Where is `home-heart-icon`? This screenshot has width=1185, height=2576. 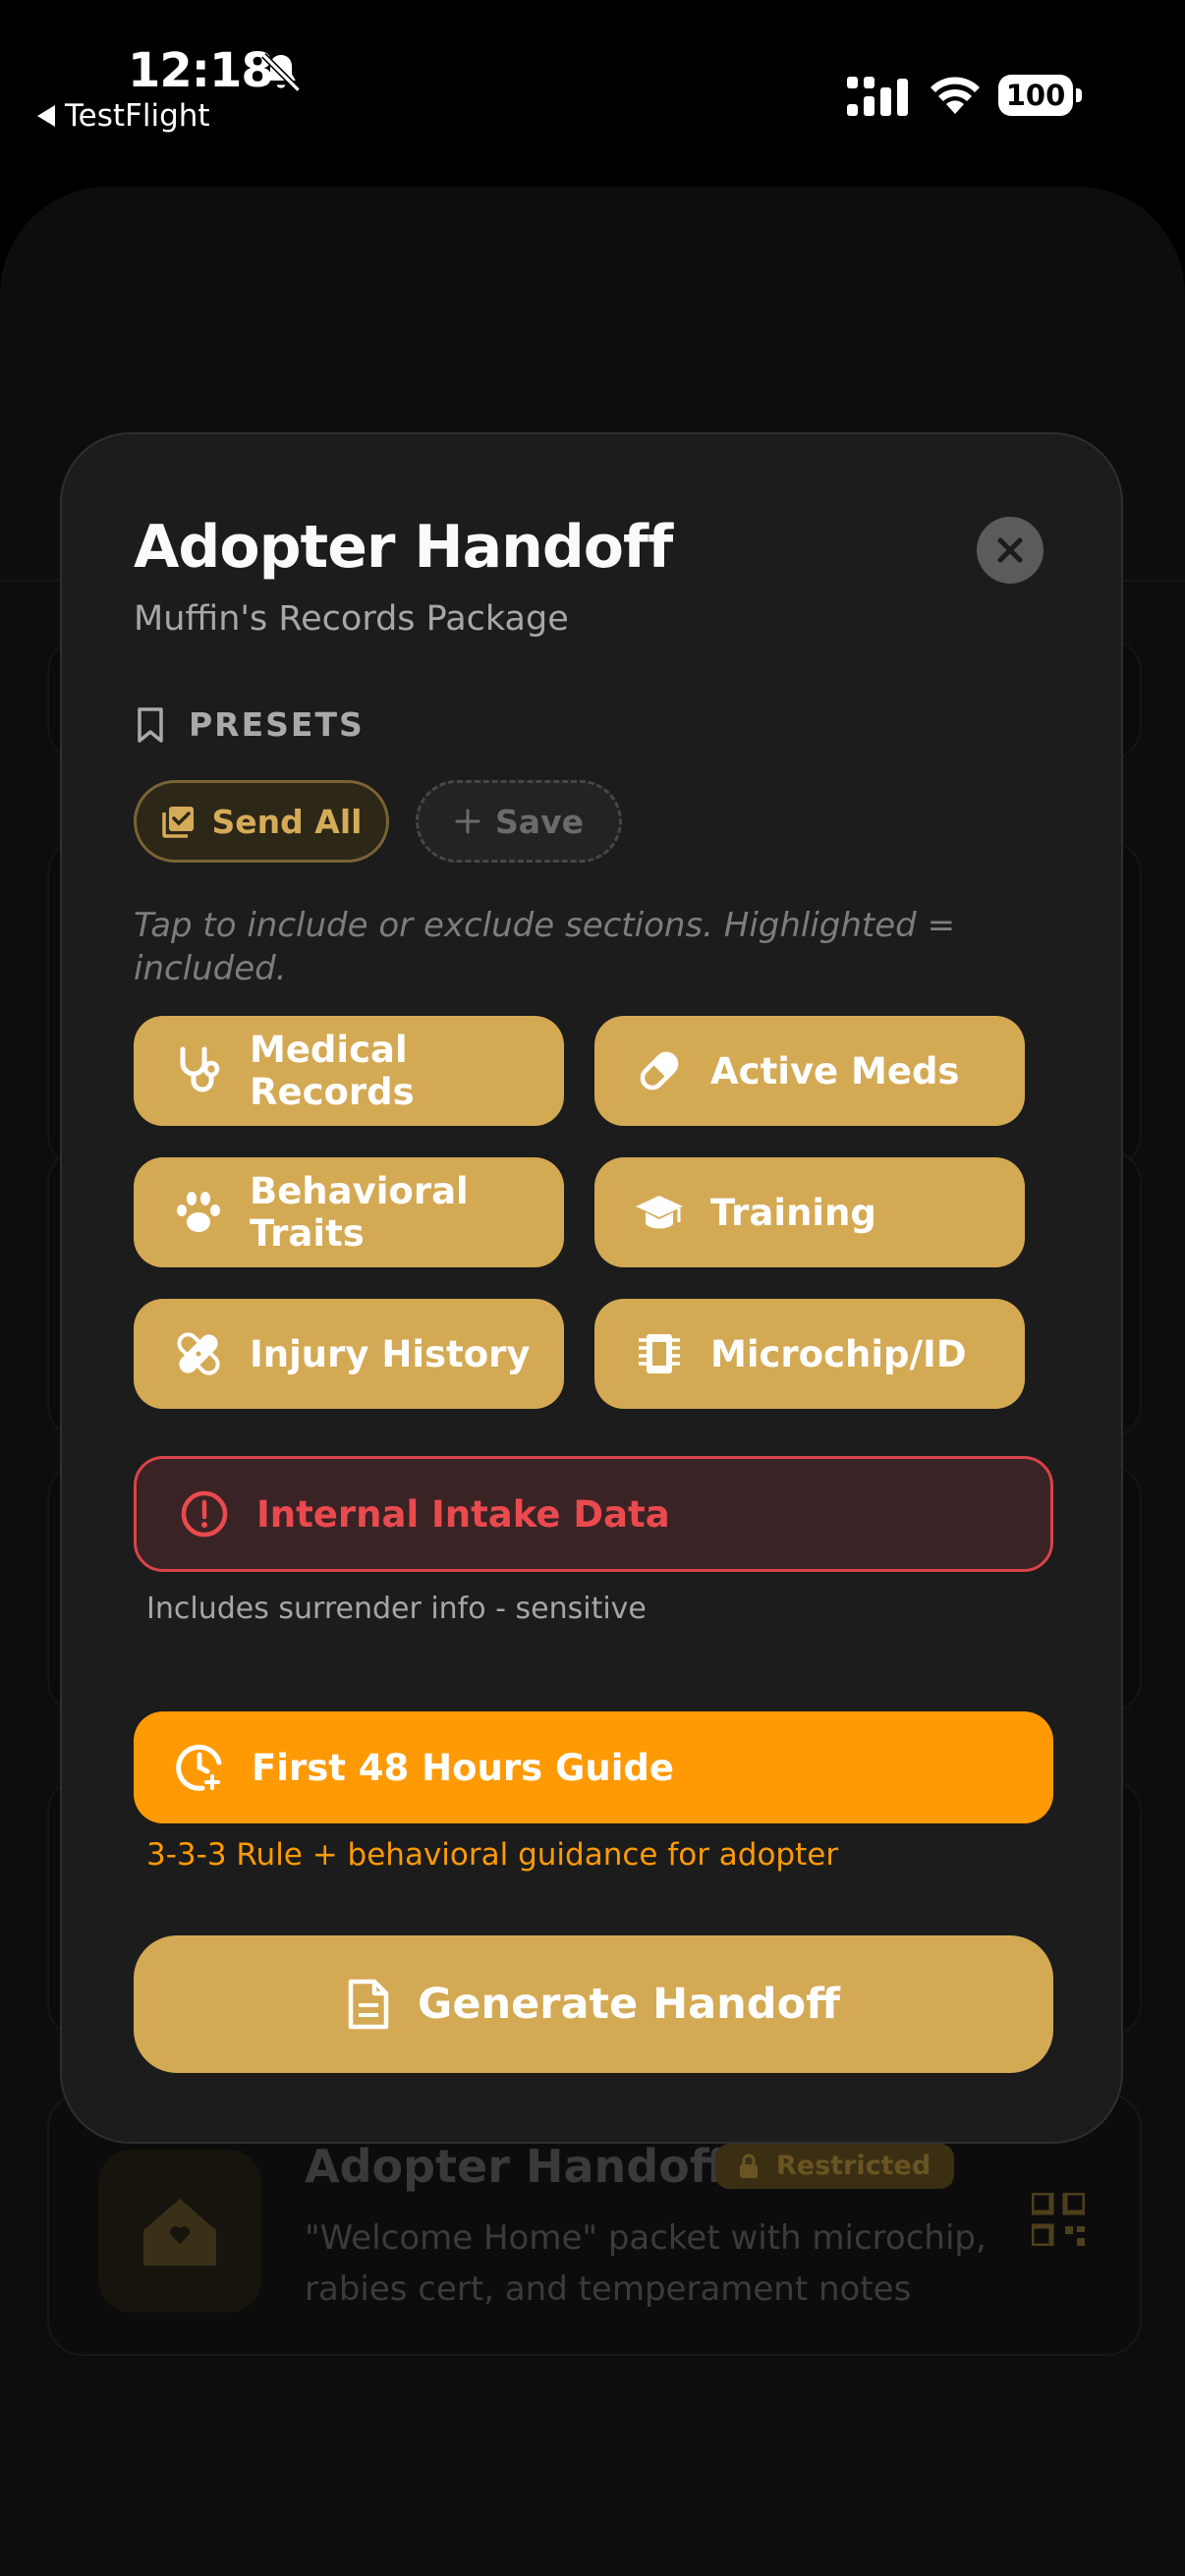 home-heart-icon is located at coordinates (180, 2231).